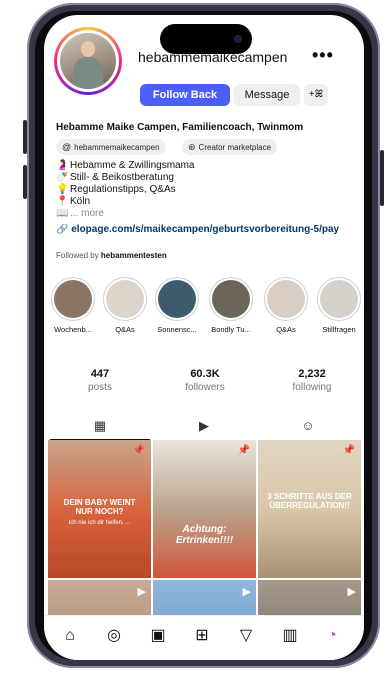  Describe the element at coordinates (205, 380) in the screenshot. I see `followers-stat: 60.3K followers` at that location.